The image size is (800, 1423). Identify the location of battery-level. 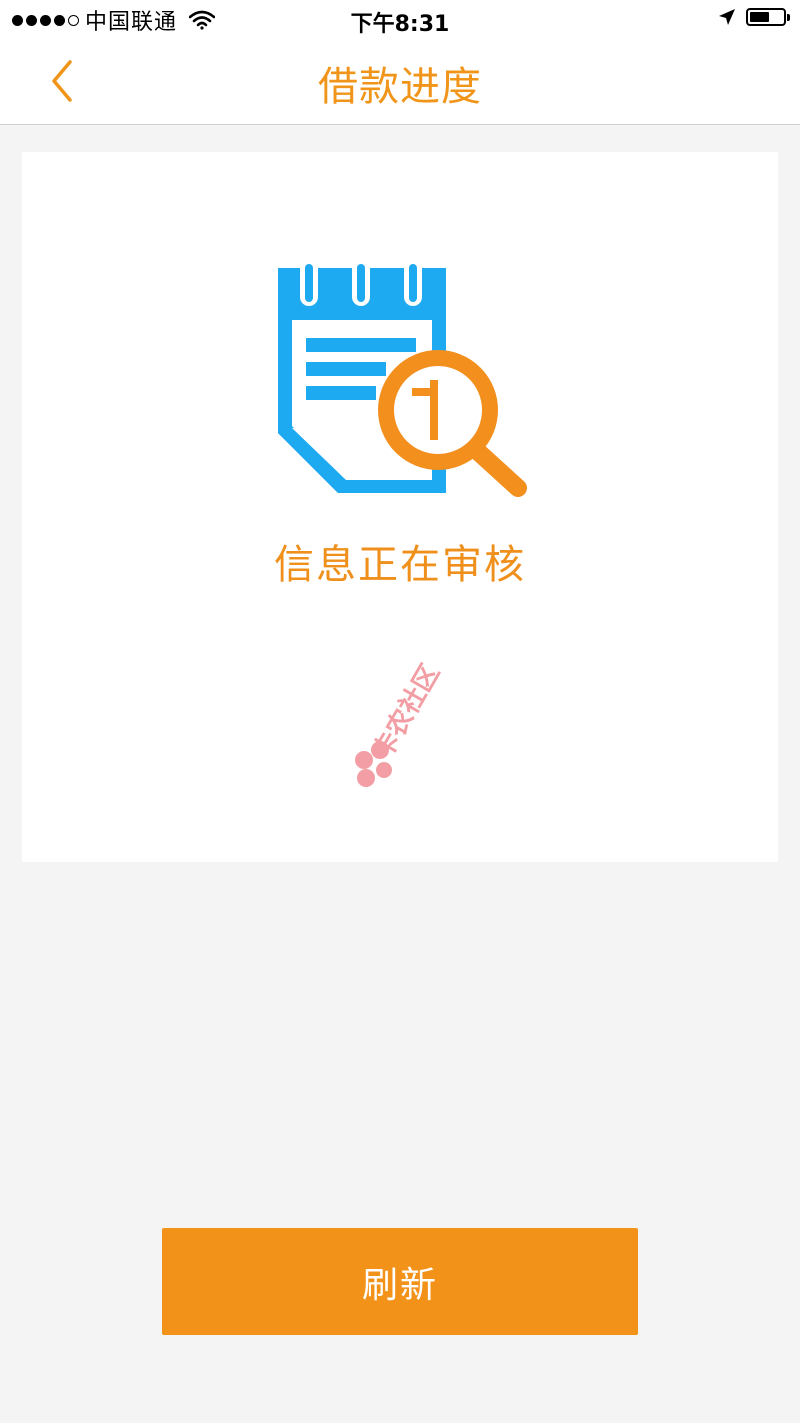
(759, 17).